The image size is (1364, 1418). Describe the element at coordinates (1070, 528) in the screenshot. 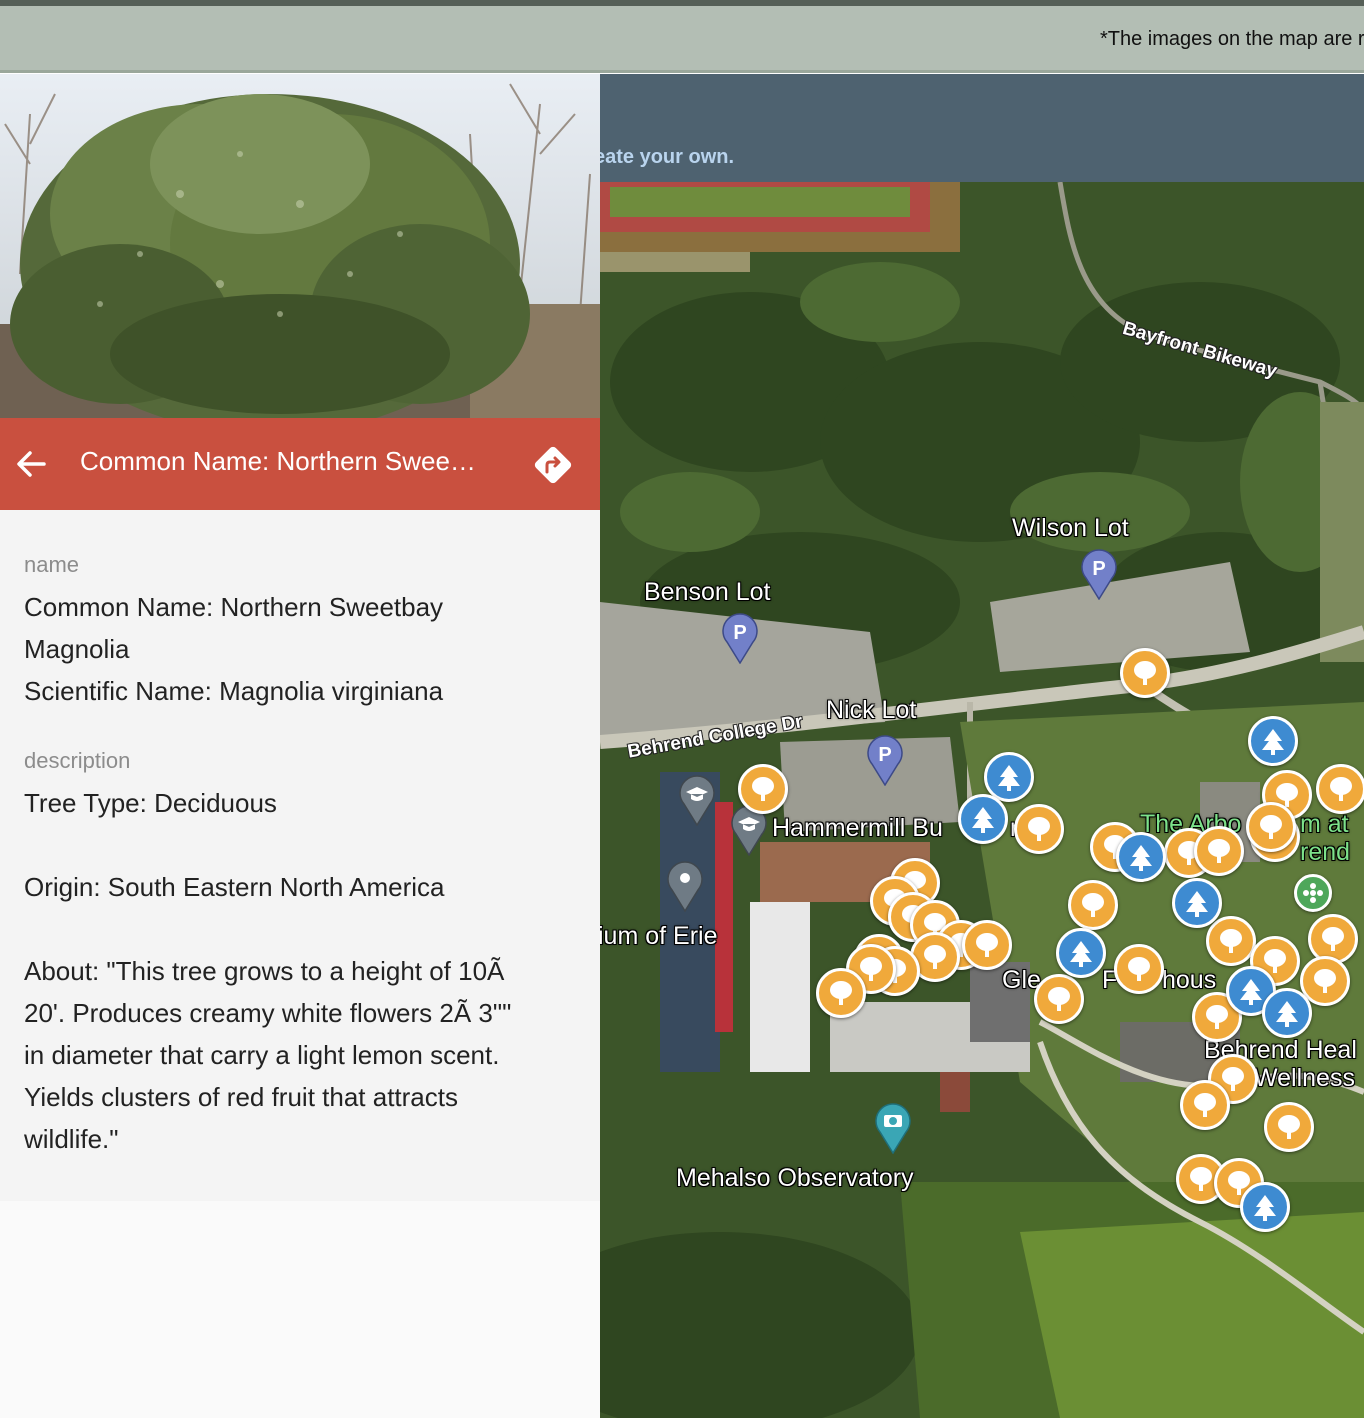

I see `label-wilson-lot: Wilson Lot` at that location.